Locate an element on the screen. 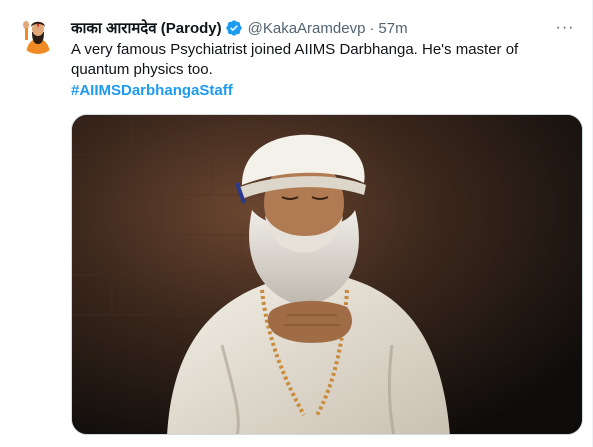  hashtag-link: #AIIMSDarbhangaStaff is located at coordinates (152, 91).